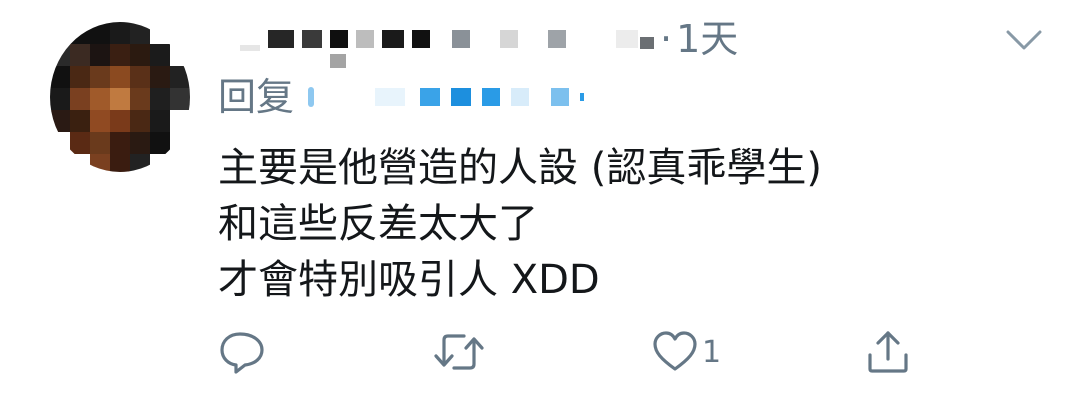  What do you see at coordinates (578, 352) in the screenshot?
I see `action-bar: 1` at bounding box center [578, 352].